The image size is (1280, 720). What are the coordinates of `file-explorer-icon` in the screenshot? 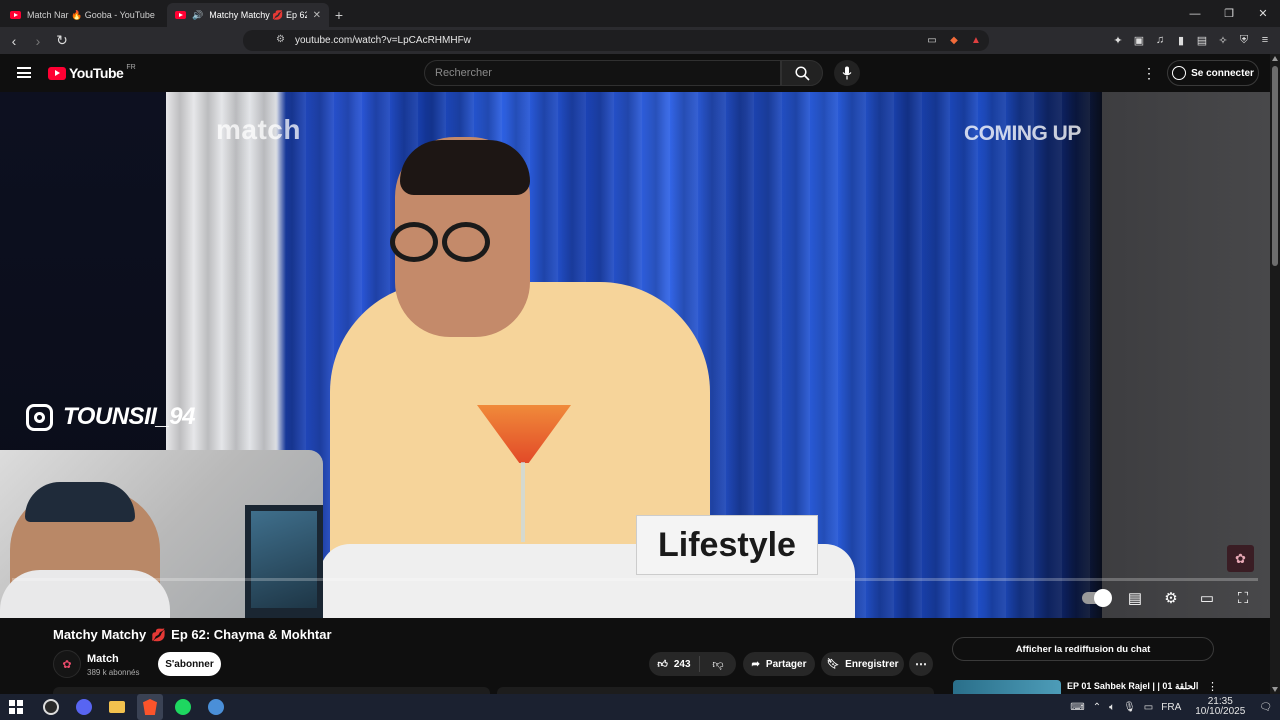 It's located at (117, 707).